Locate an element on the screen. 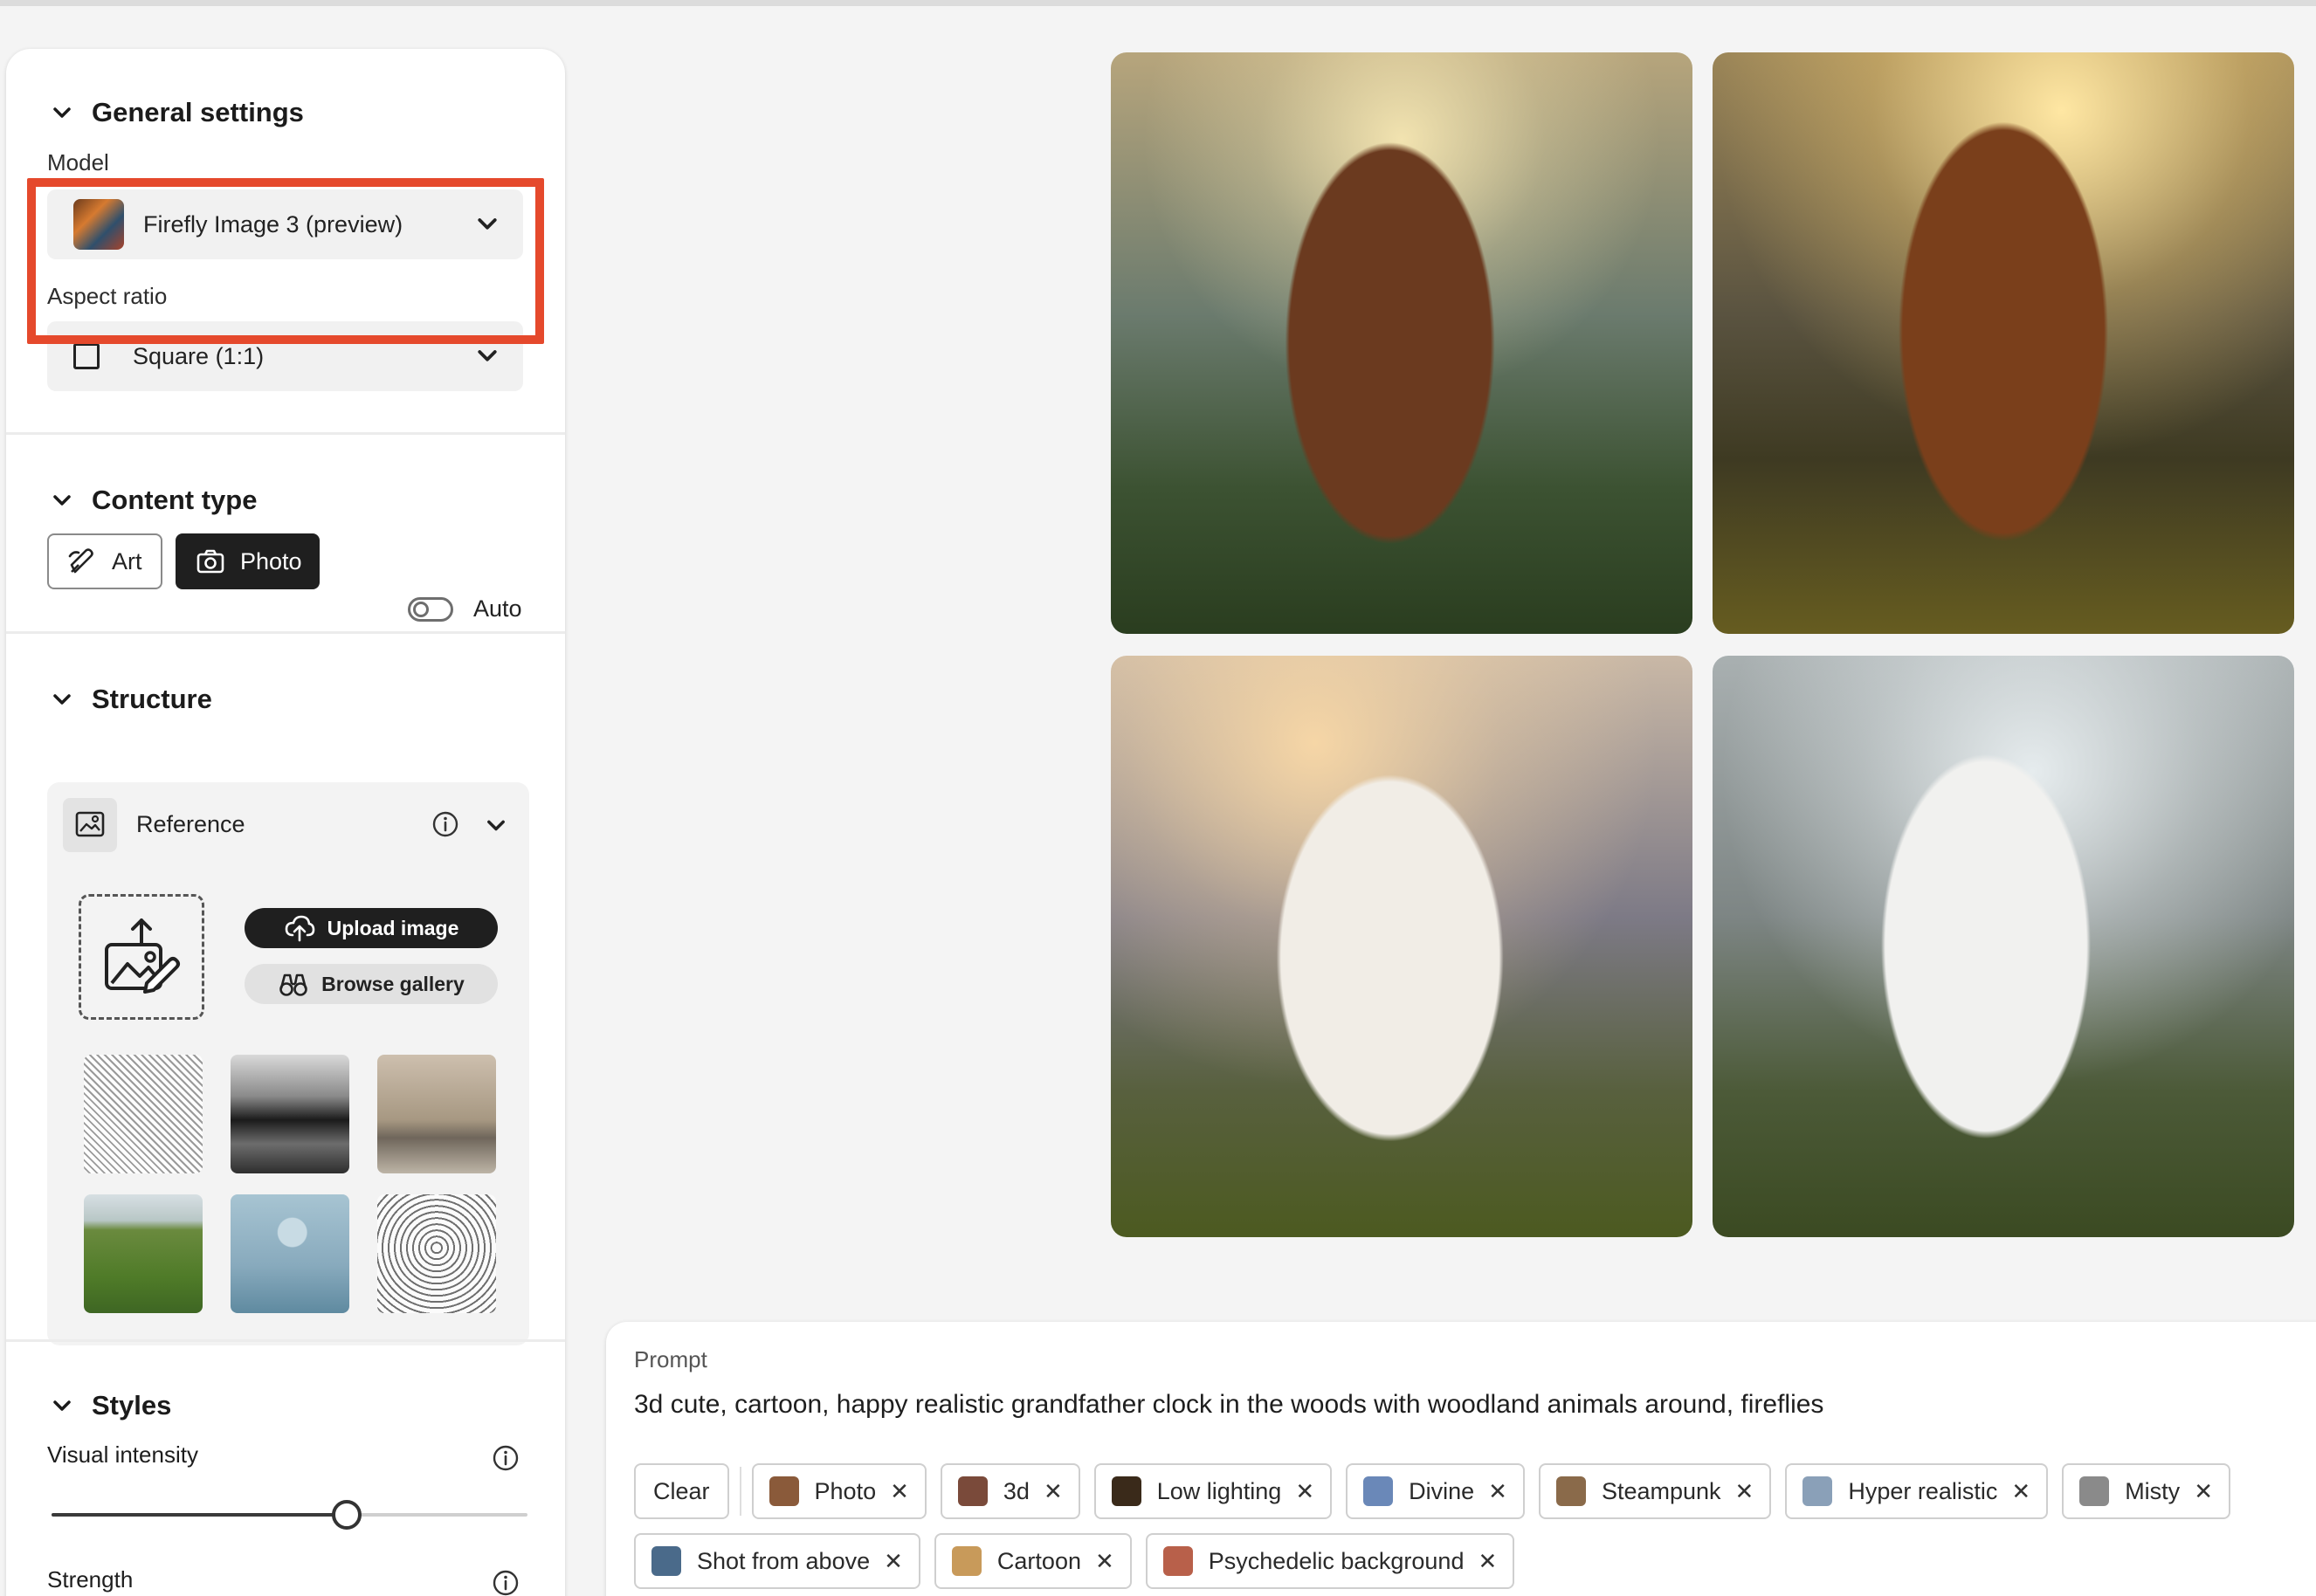  clear-button: Clear is located at coordinates (682, 1491).